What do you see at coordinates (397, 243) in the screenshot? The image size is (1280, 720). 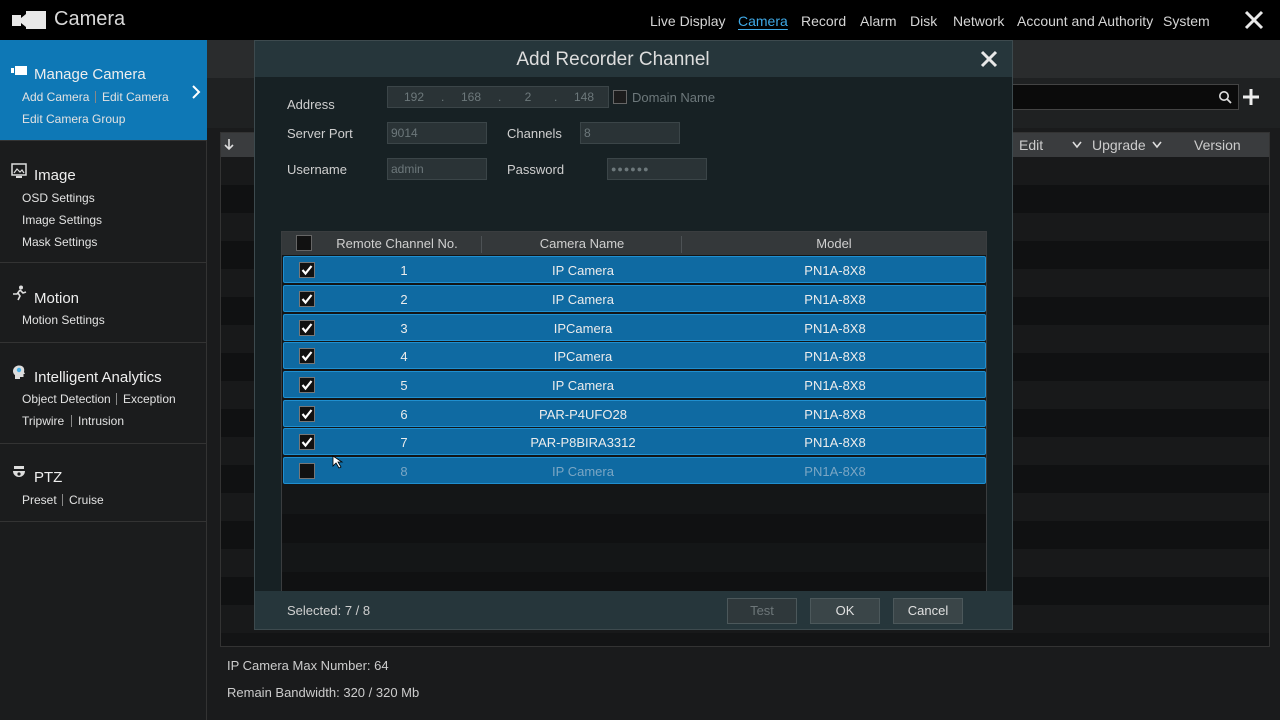 I see `column-remote-channel-no: Remote Channel No.` at bounding box center [397, 243].